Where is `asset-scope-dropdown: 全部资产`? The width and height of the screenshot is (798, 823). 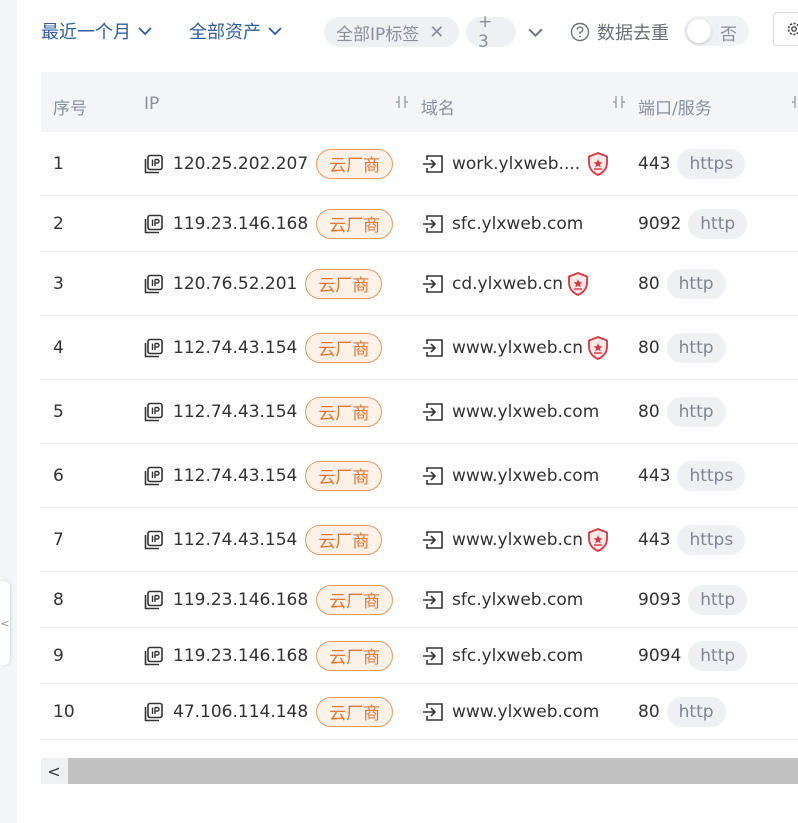 asset-scope-dropdown: 全部资产 is located at coordinates (236, 31).